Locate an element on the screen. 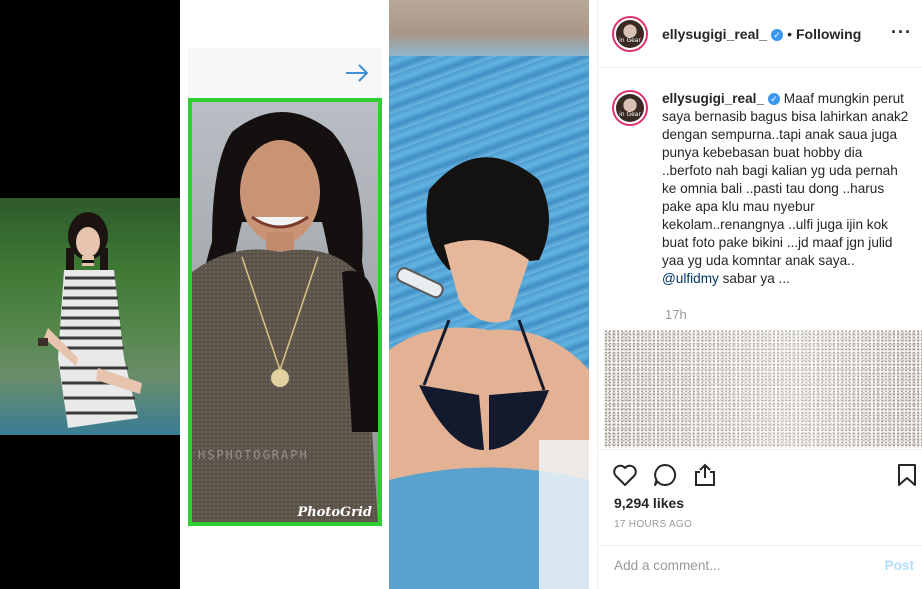 This screenshot has height=589, width=922. redacted-comments is located at coordinates (763, 389).